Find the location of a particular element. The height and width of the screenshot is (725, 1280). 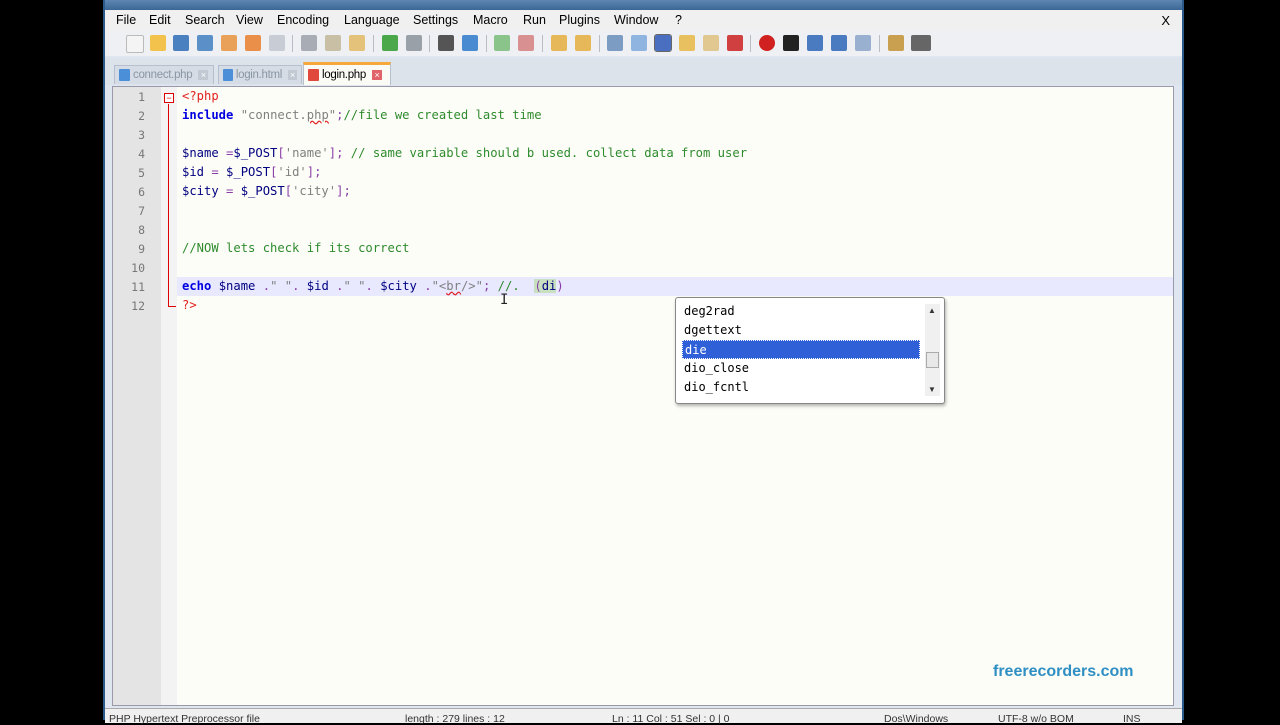

zoom-out-icon is located at coordinates (526, 43).